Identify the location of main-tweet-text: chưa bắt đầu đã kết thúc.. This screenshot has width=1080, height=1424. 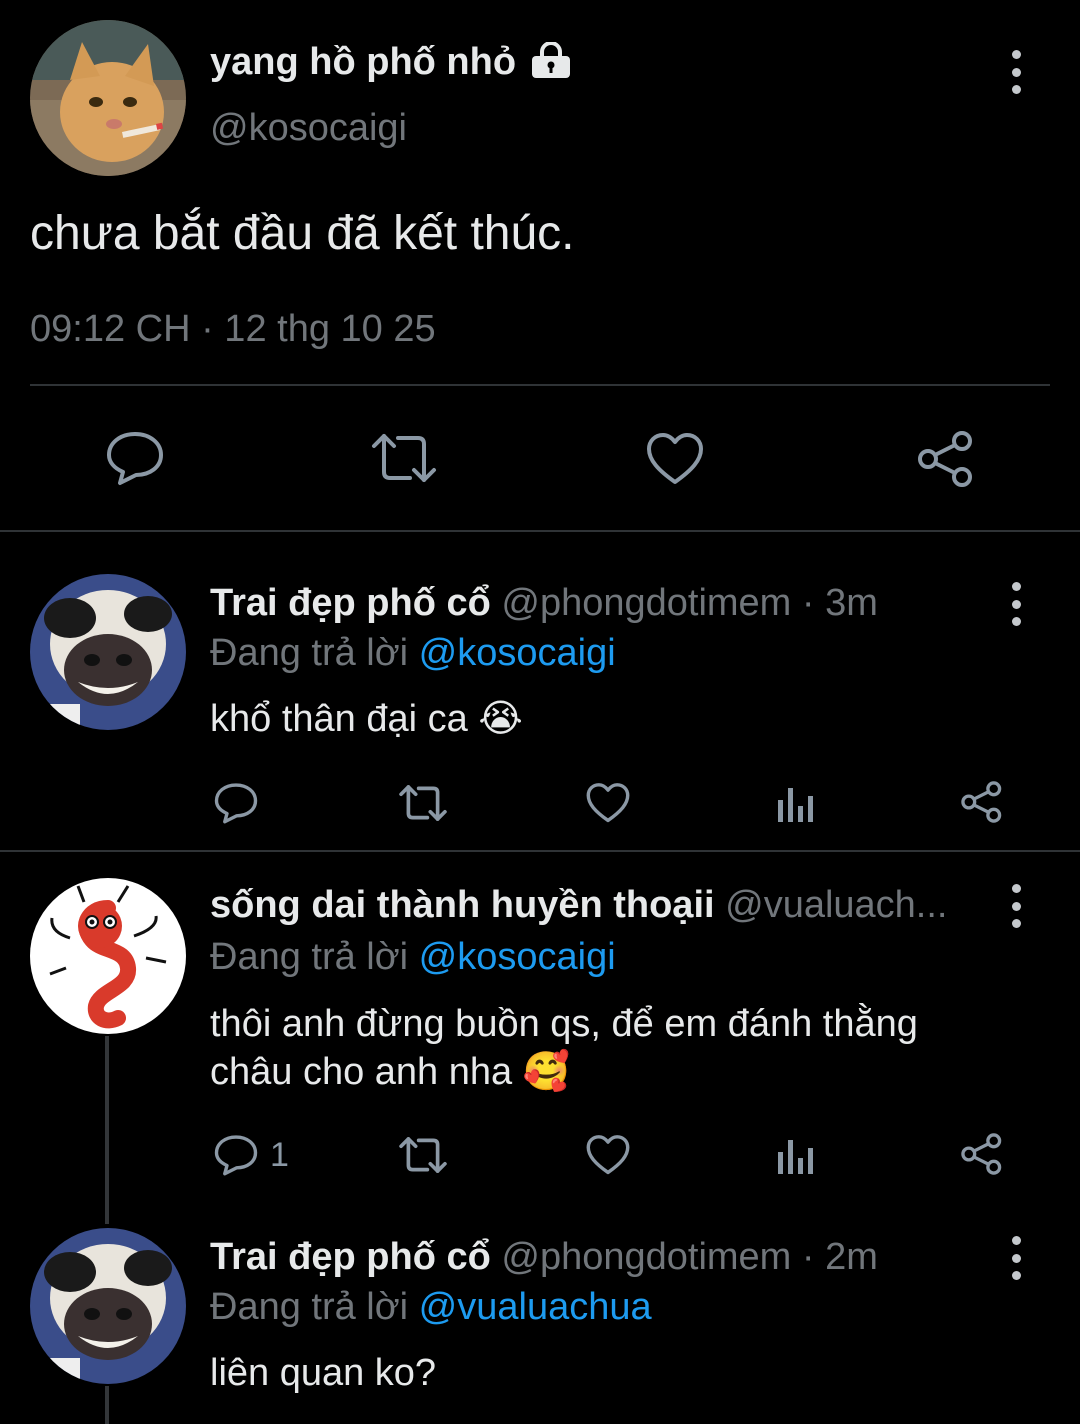
(302, 233).